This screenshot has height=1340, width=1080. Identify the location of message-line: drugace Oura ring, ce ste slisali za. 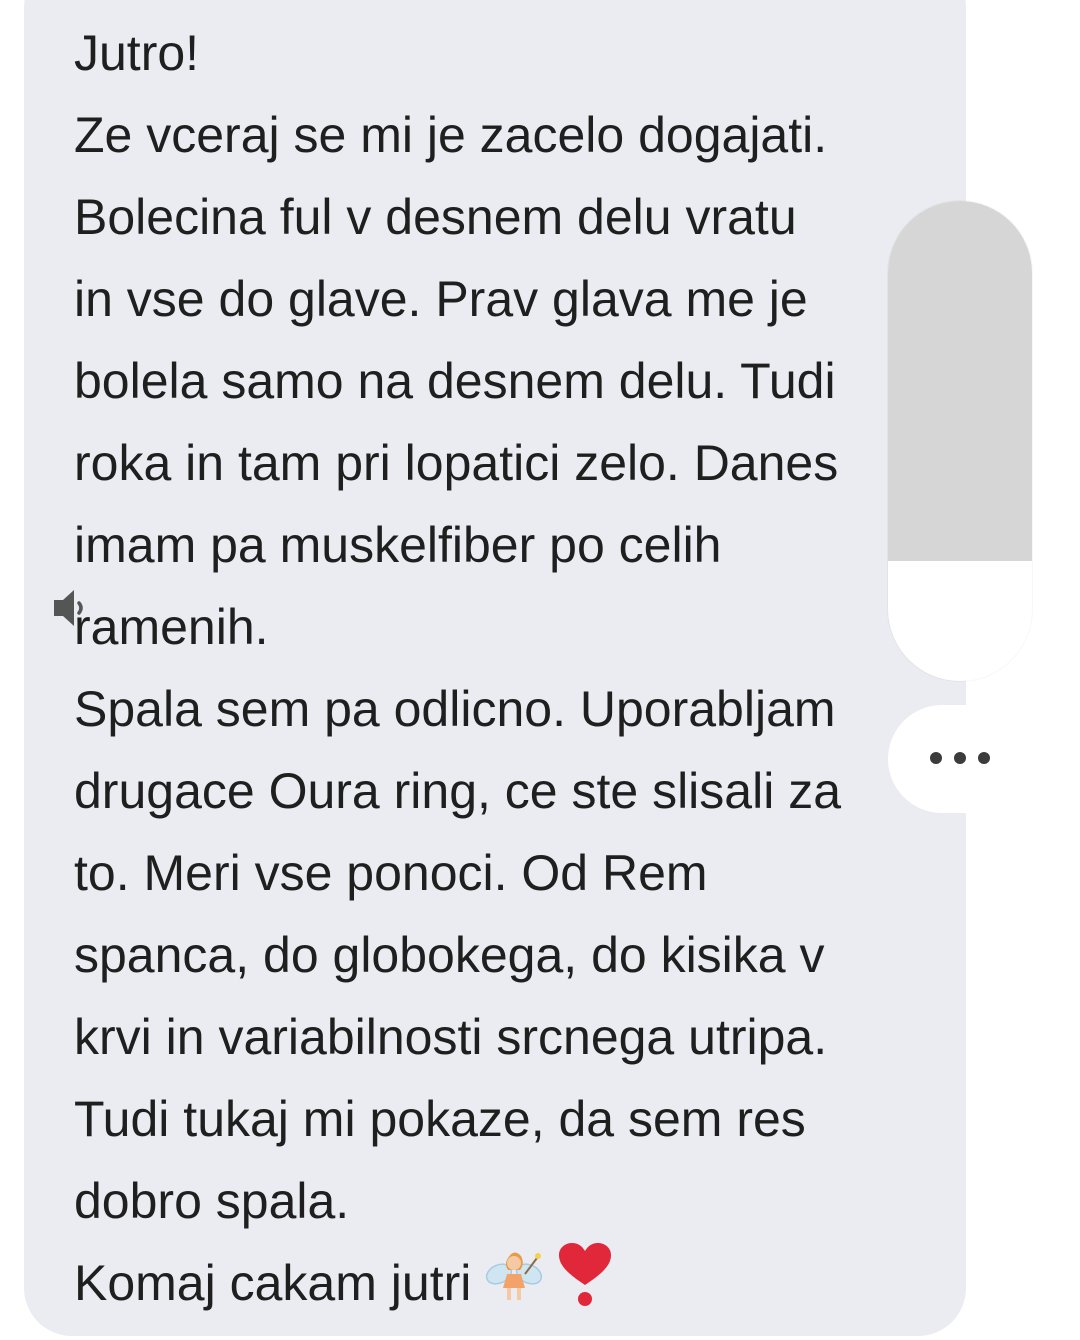
(458, 791).